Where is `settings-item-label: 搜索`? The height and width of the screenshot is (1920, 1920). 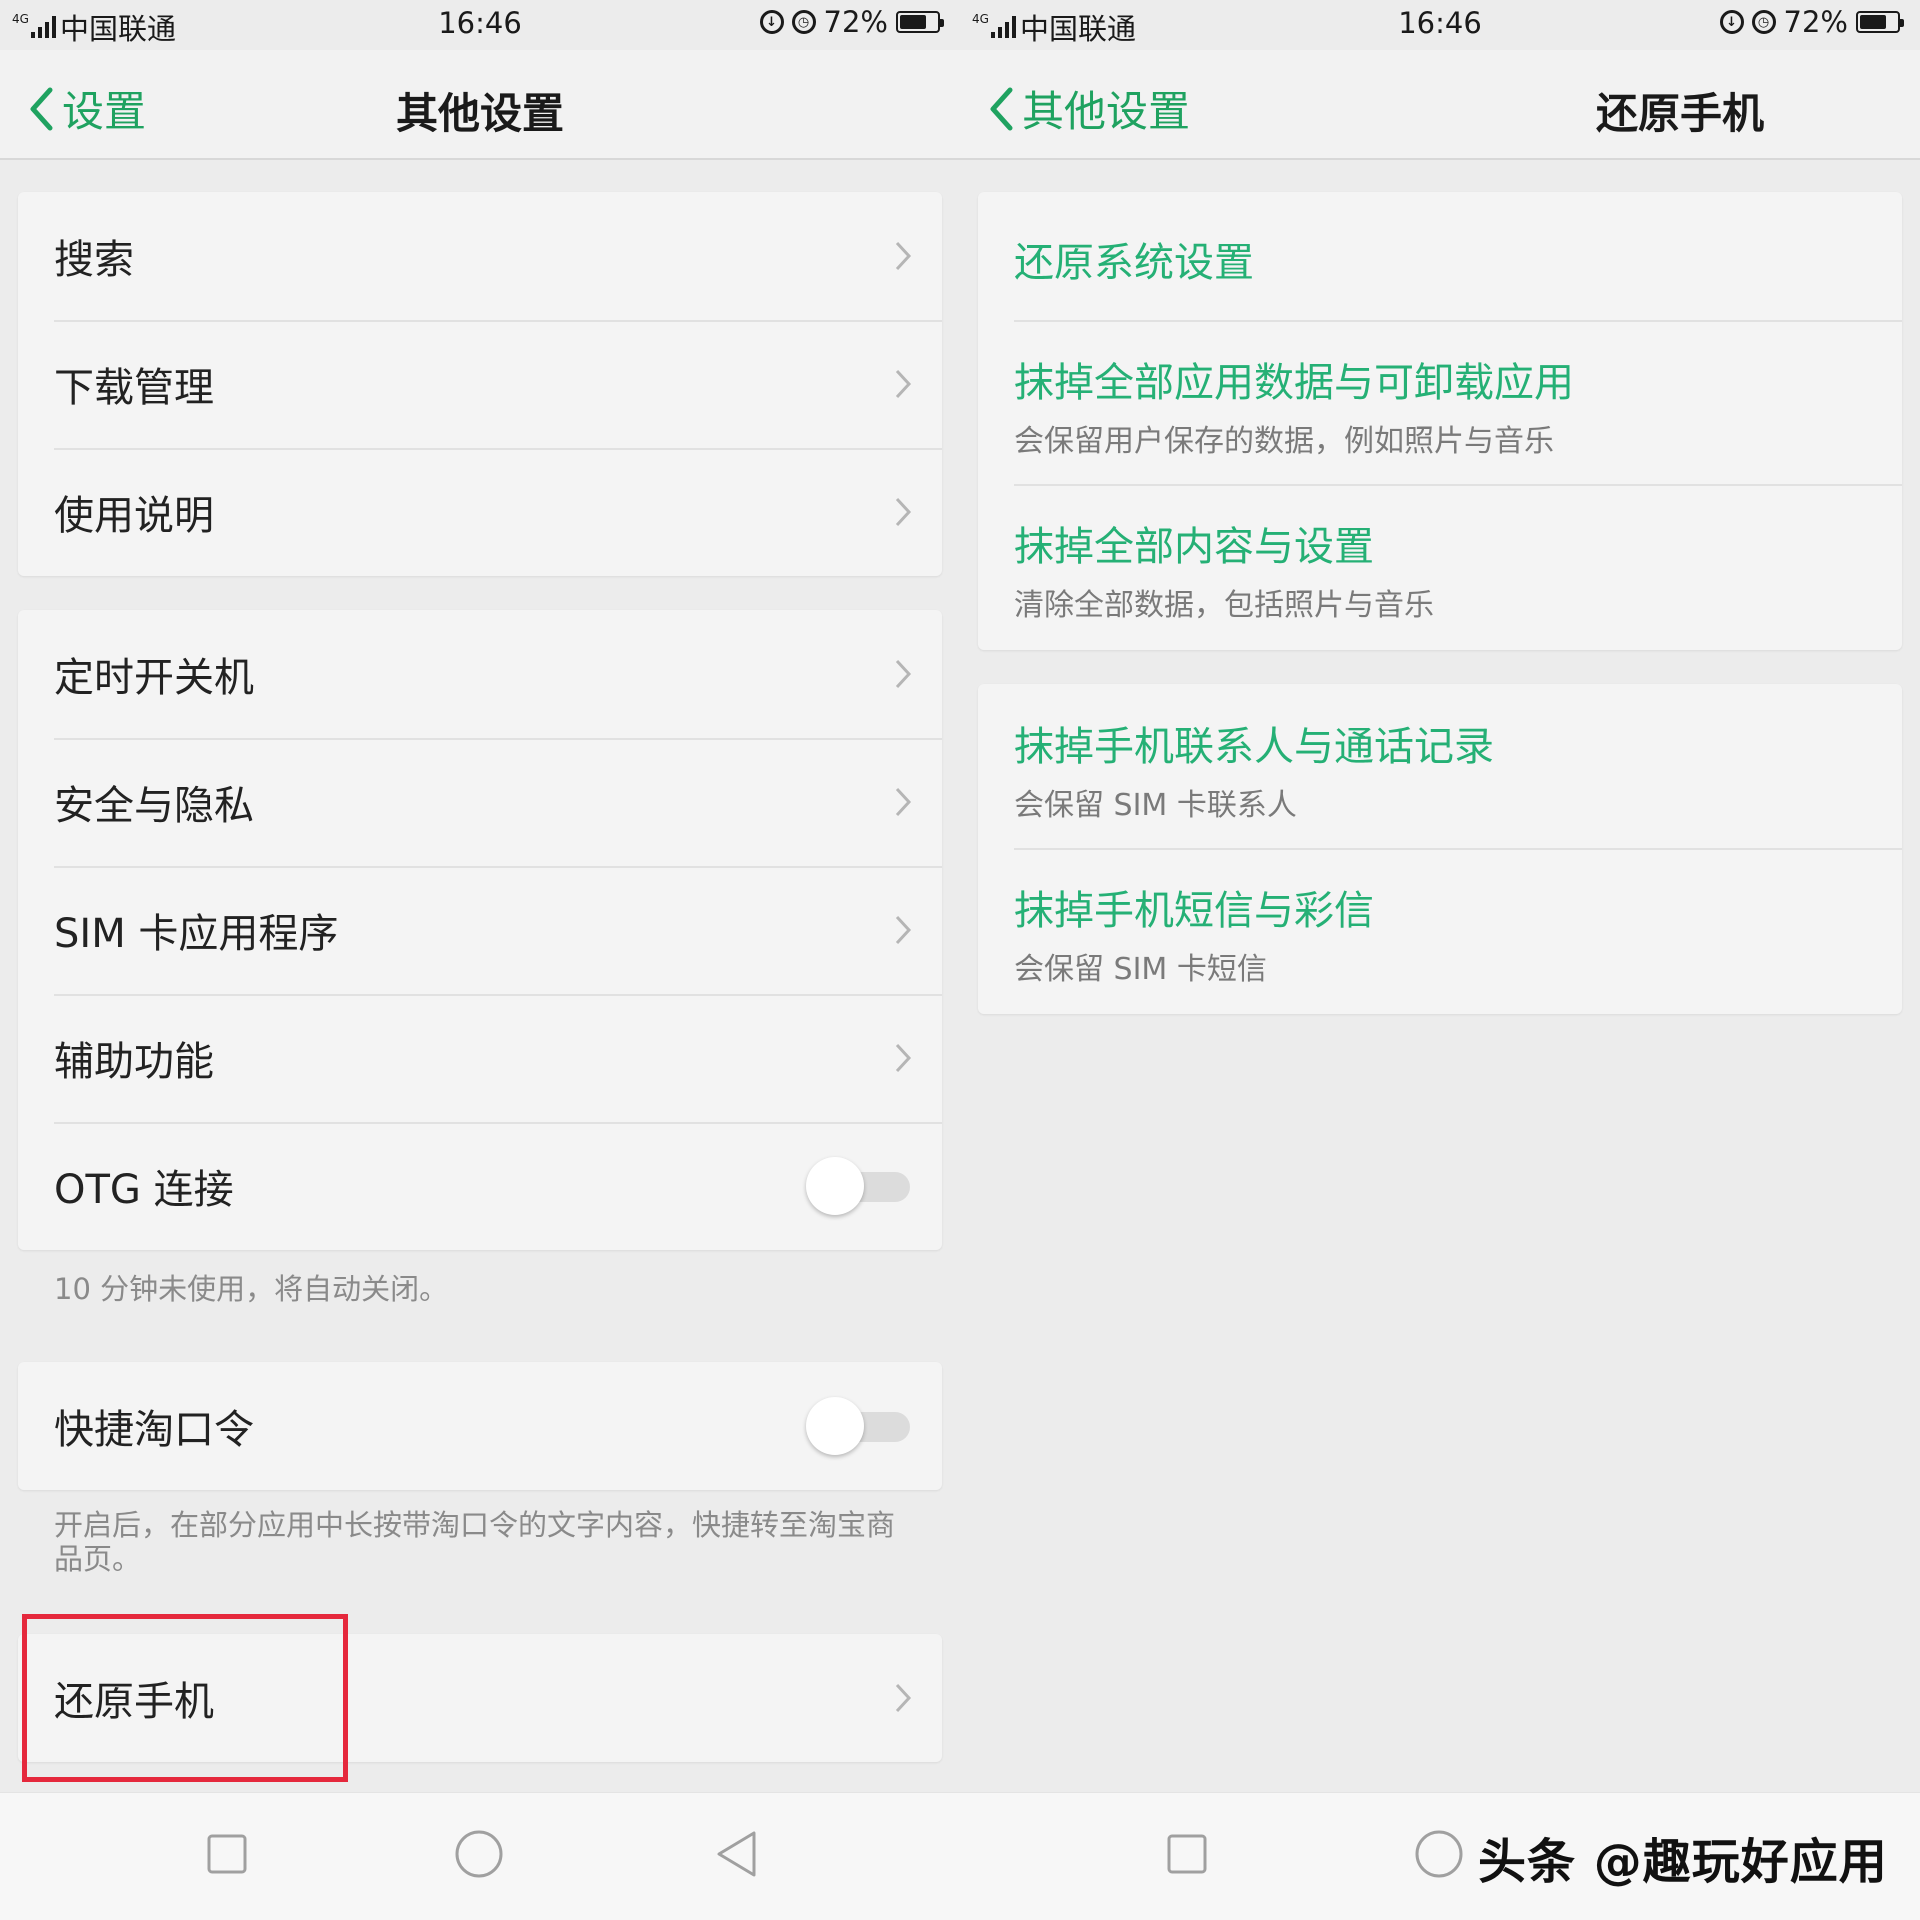 settings-item-label: 搜索 is located at coordinates (94, 260).